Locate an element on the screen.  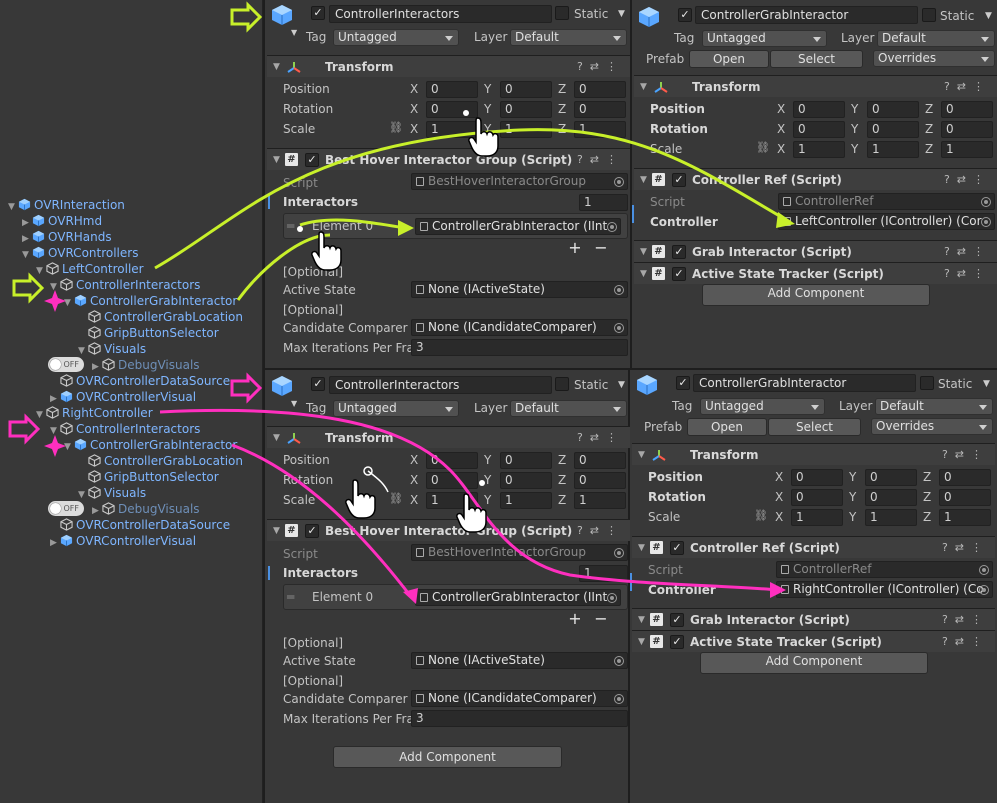
green-pointer-arrow-top is located at coordinates (246, 17).